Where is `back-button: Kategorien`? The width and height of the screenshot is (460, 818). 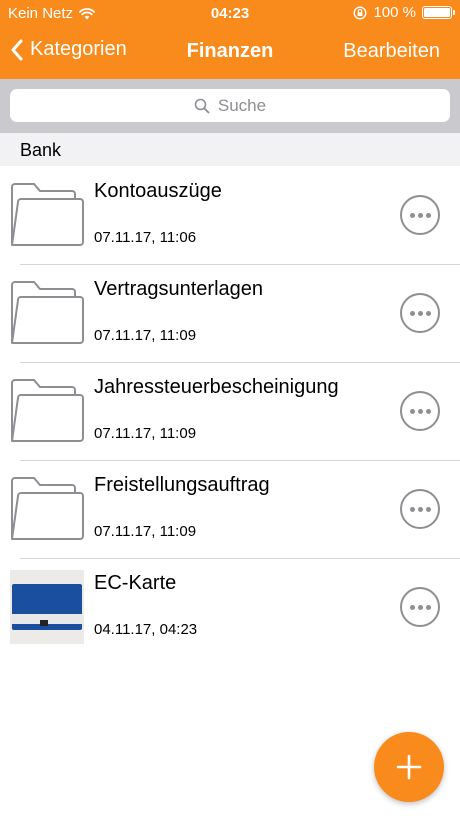
back-button: Kategorien is located at coordinates (68, 49).